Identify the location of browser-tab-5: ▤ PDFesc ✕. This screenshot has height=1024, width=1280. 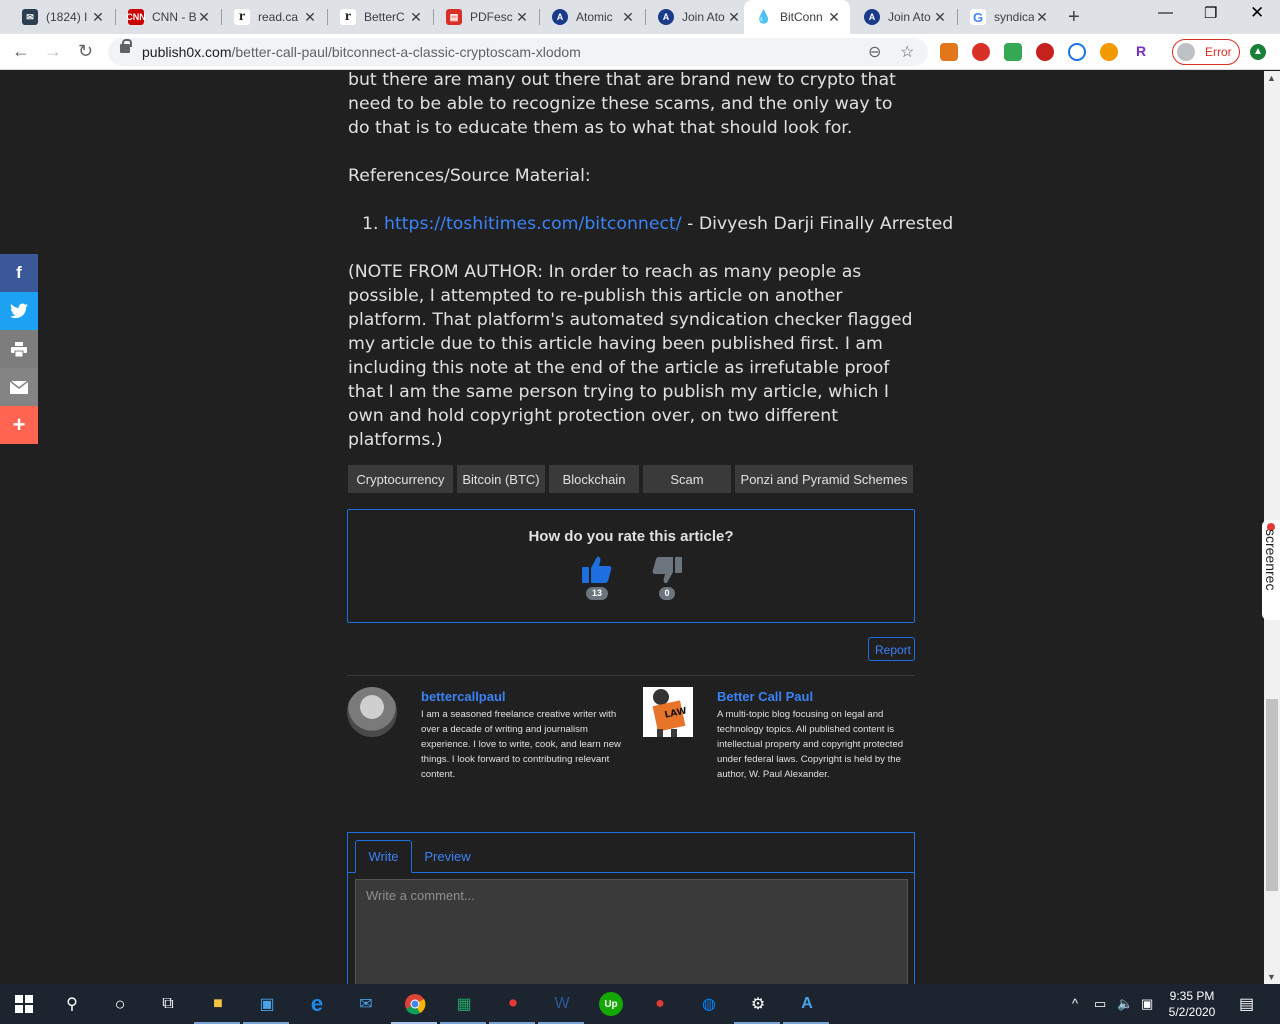
(486, 17).